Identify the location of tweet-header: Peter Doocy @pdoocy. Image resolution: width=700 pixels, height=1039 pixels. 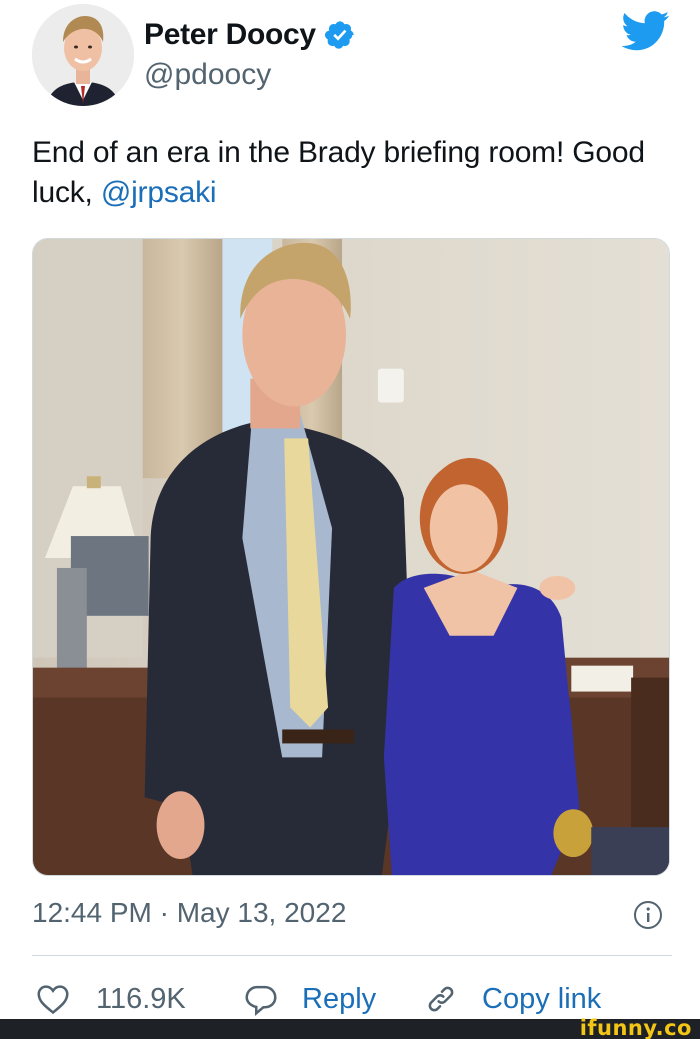
(352, 59).